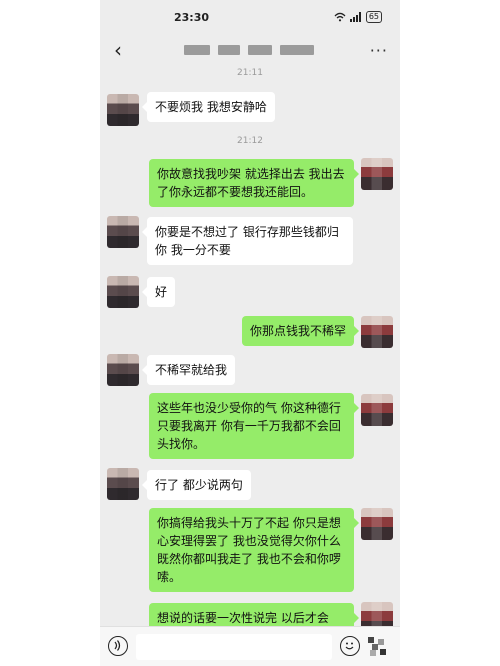 This screenshot has height=666, width=500. What do you see at coordinates (118, 50) in the screenshot?
I see `back-icon: ‹` at bounding box center [118, 50].